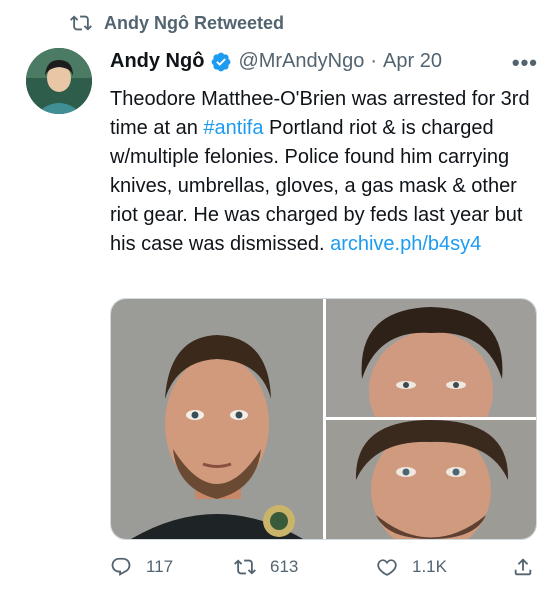 The image size is (560, 614). Describe the element at coordinates (325, 571) in the screenshot. I see `tweet-actions: 117 613 1.1K` at that location.